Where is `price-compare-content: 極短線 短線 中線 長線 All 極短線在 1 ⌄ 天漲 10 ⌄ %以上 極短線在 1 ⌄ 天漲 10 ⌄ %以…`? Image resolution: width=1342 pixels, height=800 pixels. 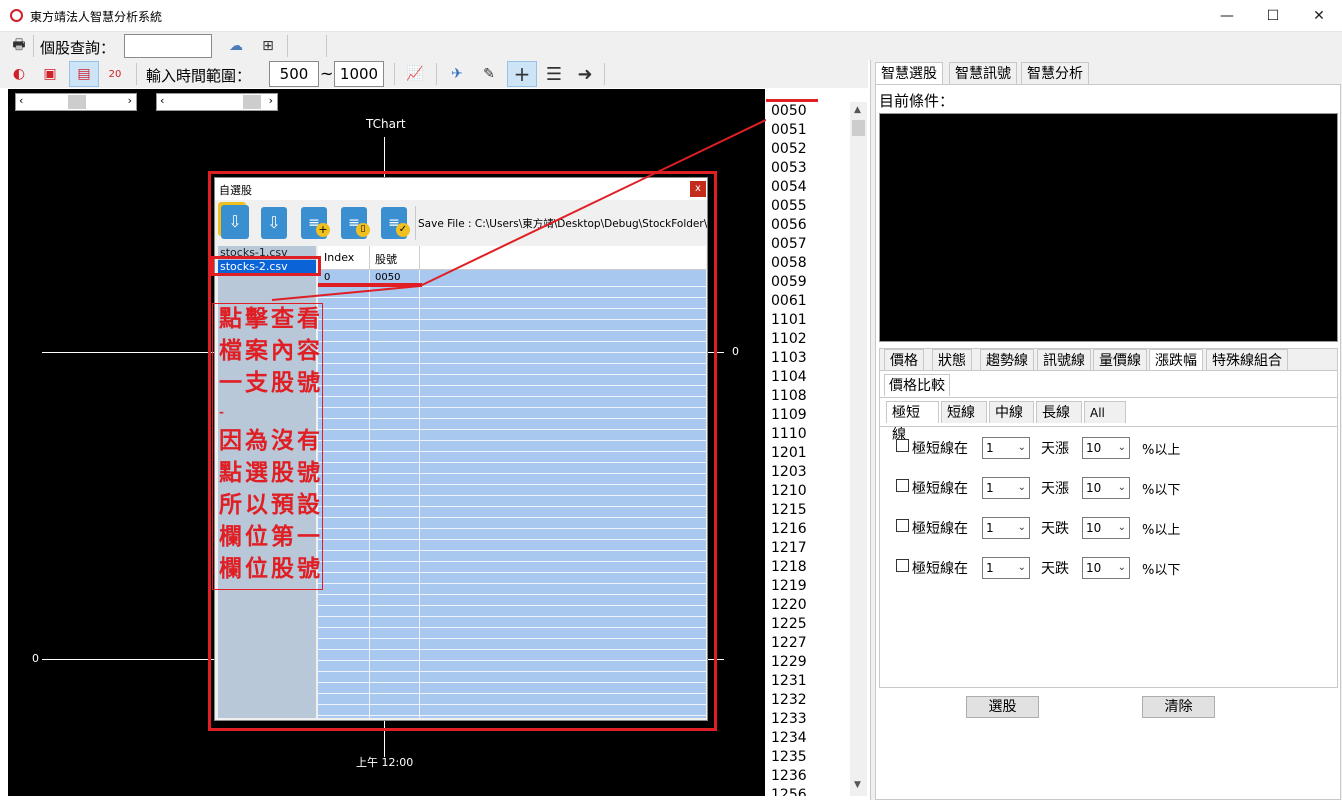
price-compare-content: 極短線 短線 中線 長線 All 極短線在 1 ⌄ 天漲 10 ⌄ %以上 極短線在 1 ⌄ 天漲 10 ⌄ %以… is located at coordinates (1108, 542).